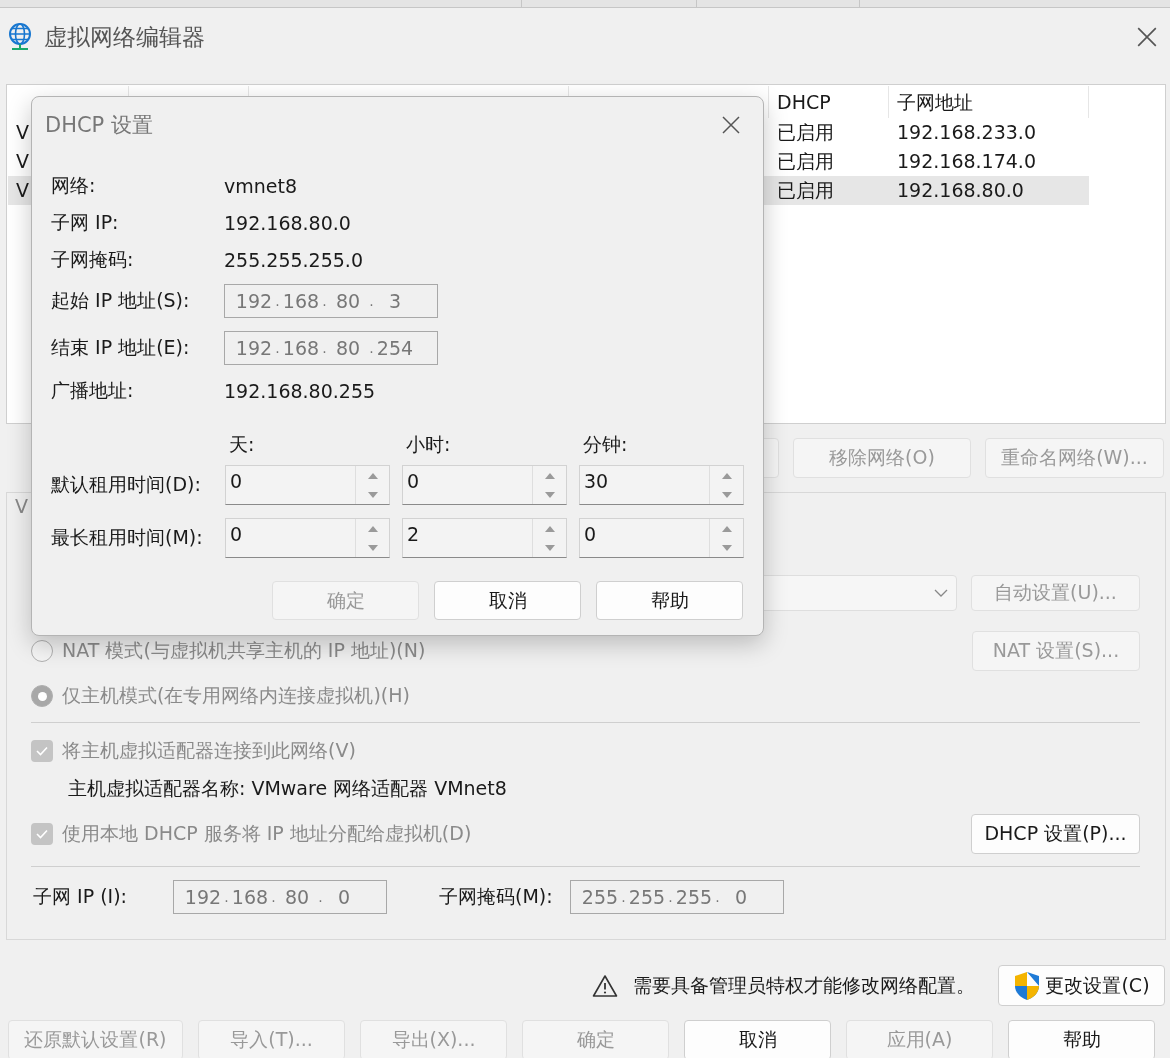  What do you see at coordinates (1027, 985) in the screenshot?
I see `shield-icon` at bounding box center [1027, 985].